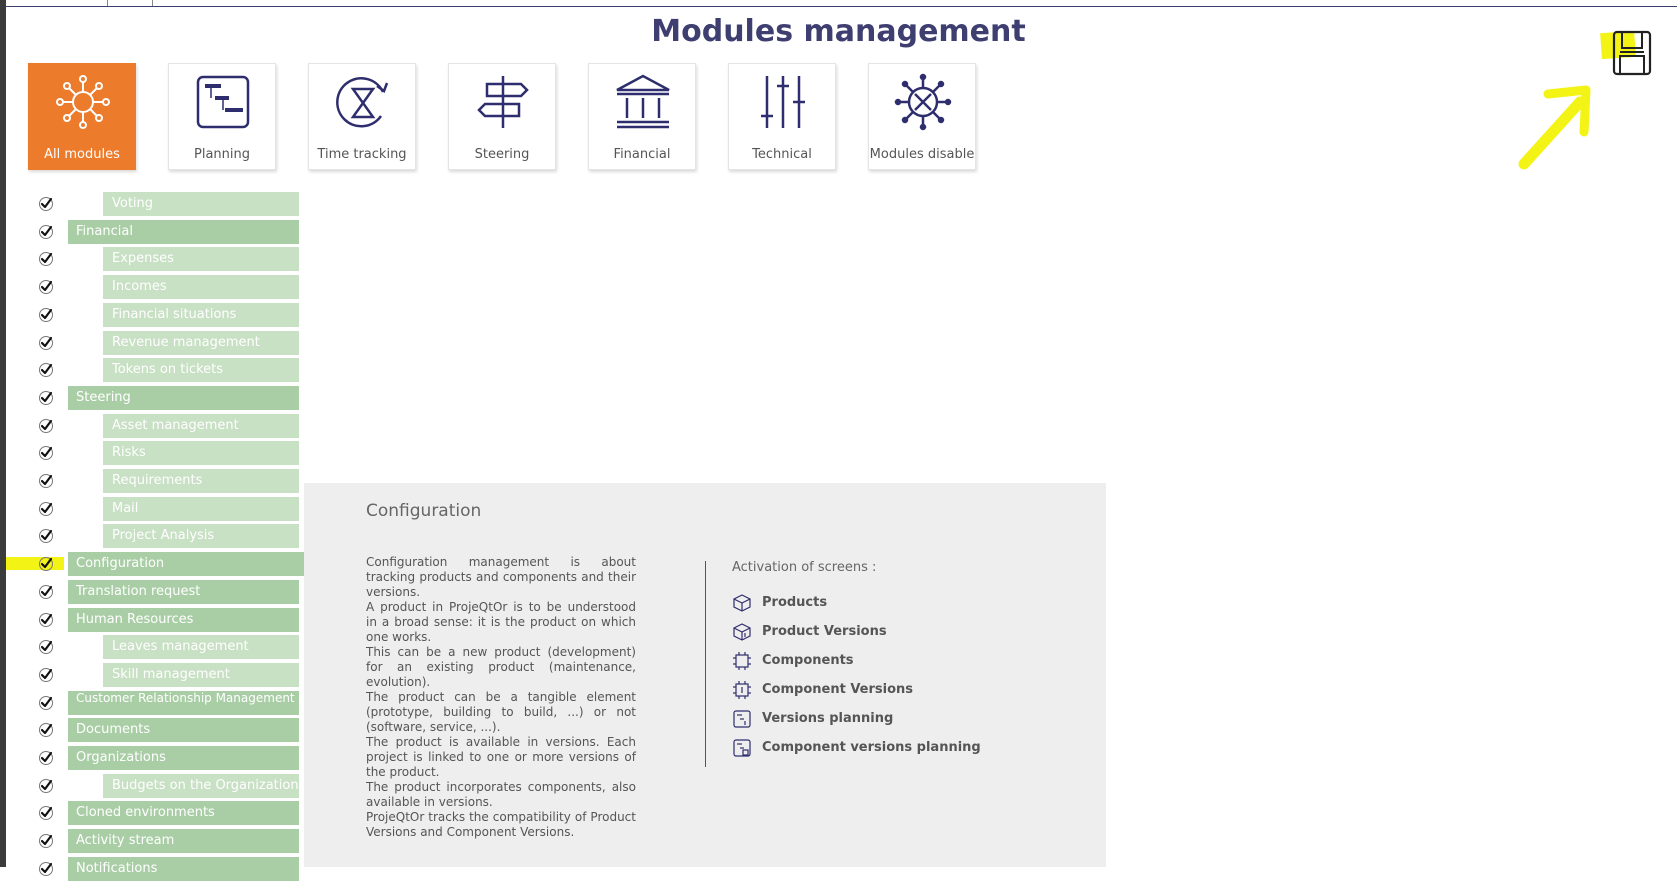 Image resolution: width=1677 pixels, height=881 pixels. Describe the element at coordinates (424, 511) in the screenshot. I see `detail-title: Configuration` at that location.